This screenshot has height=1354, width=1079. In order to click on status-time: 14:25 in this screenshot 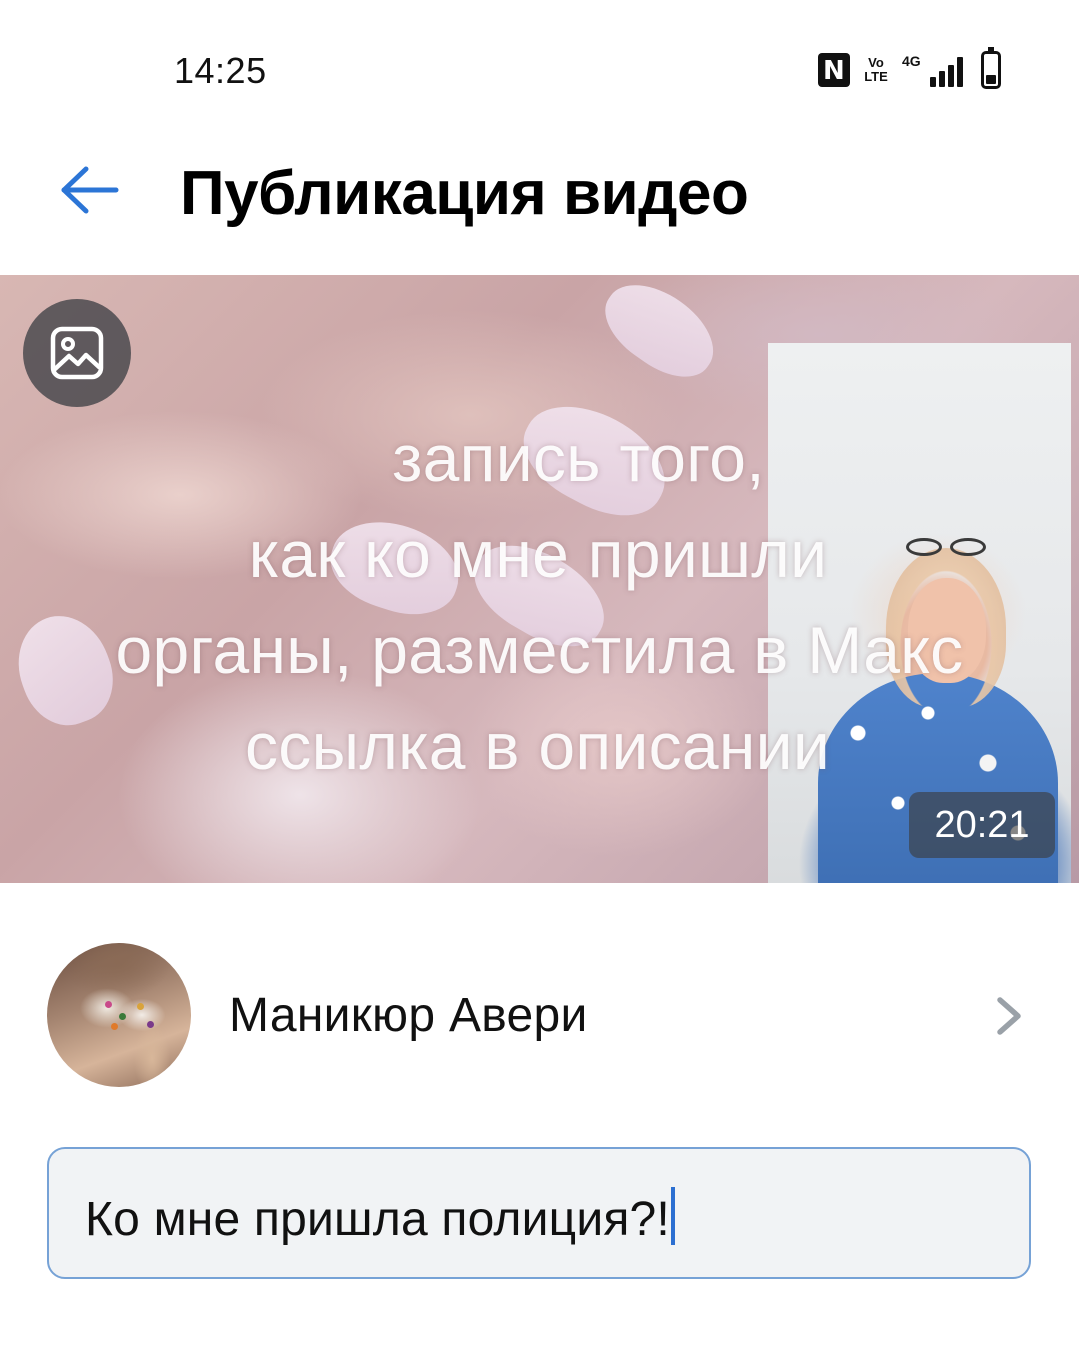, I will do `click(220, 70)`.